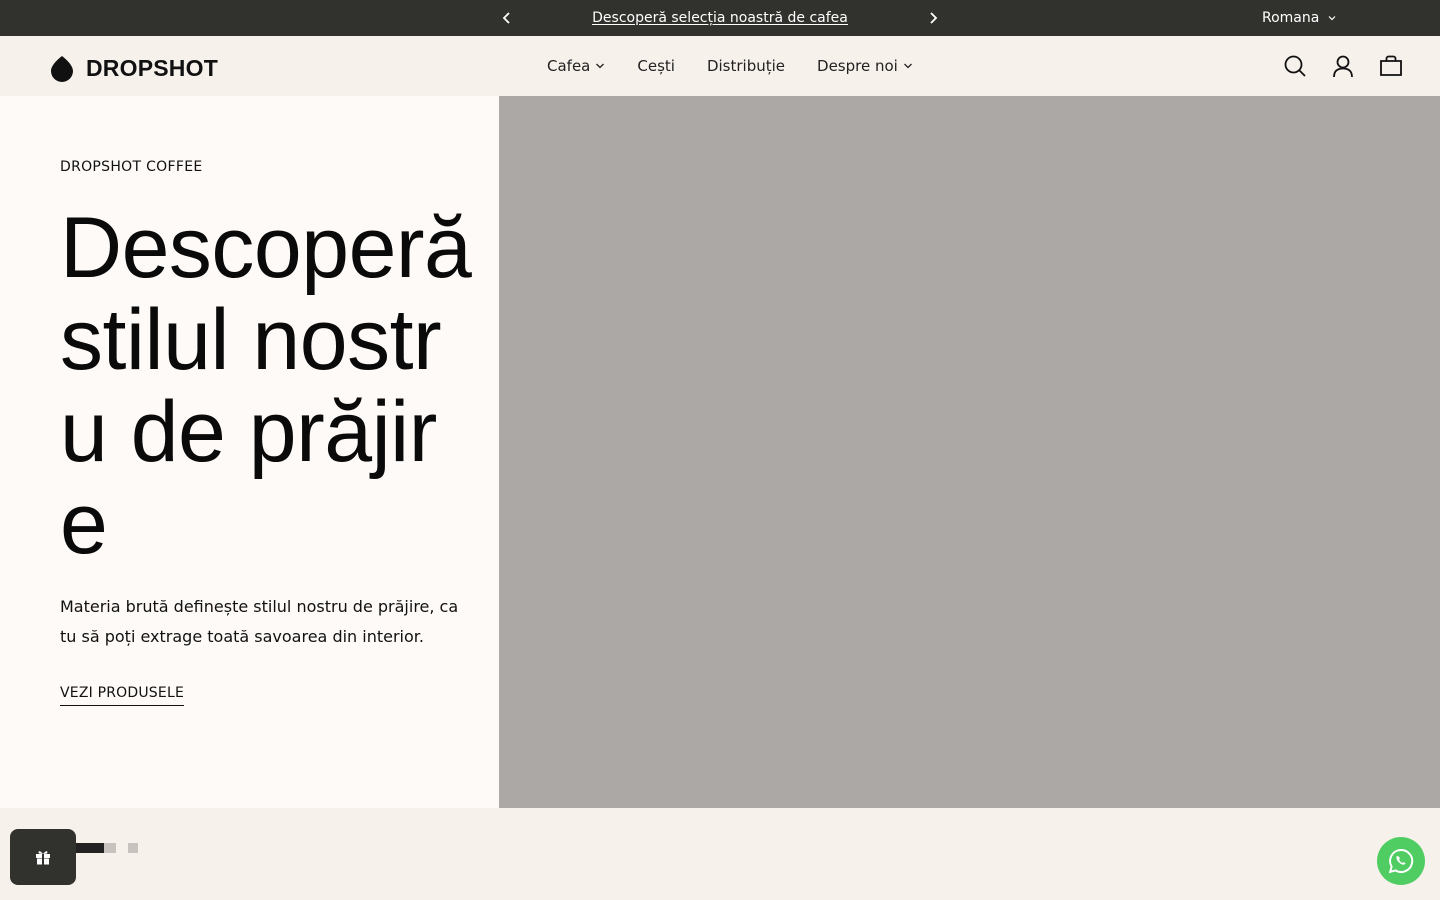 The image size is (1440, 900). I want to click on nav-label: Cești, so click(656, 66).